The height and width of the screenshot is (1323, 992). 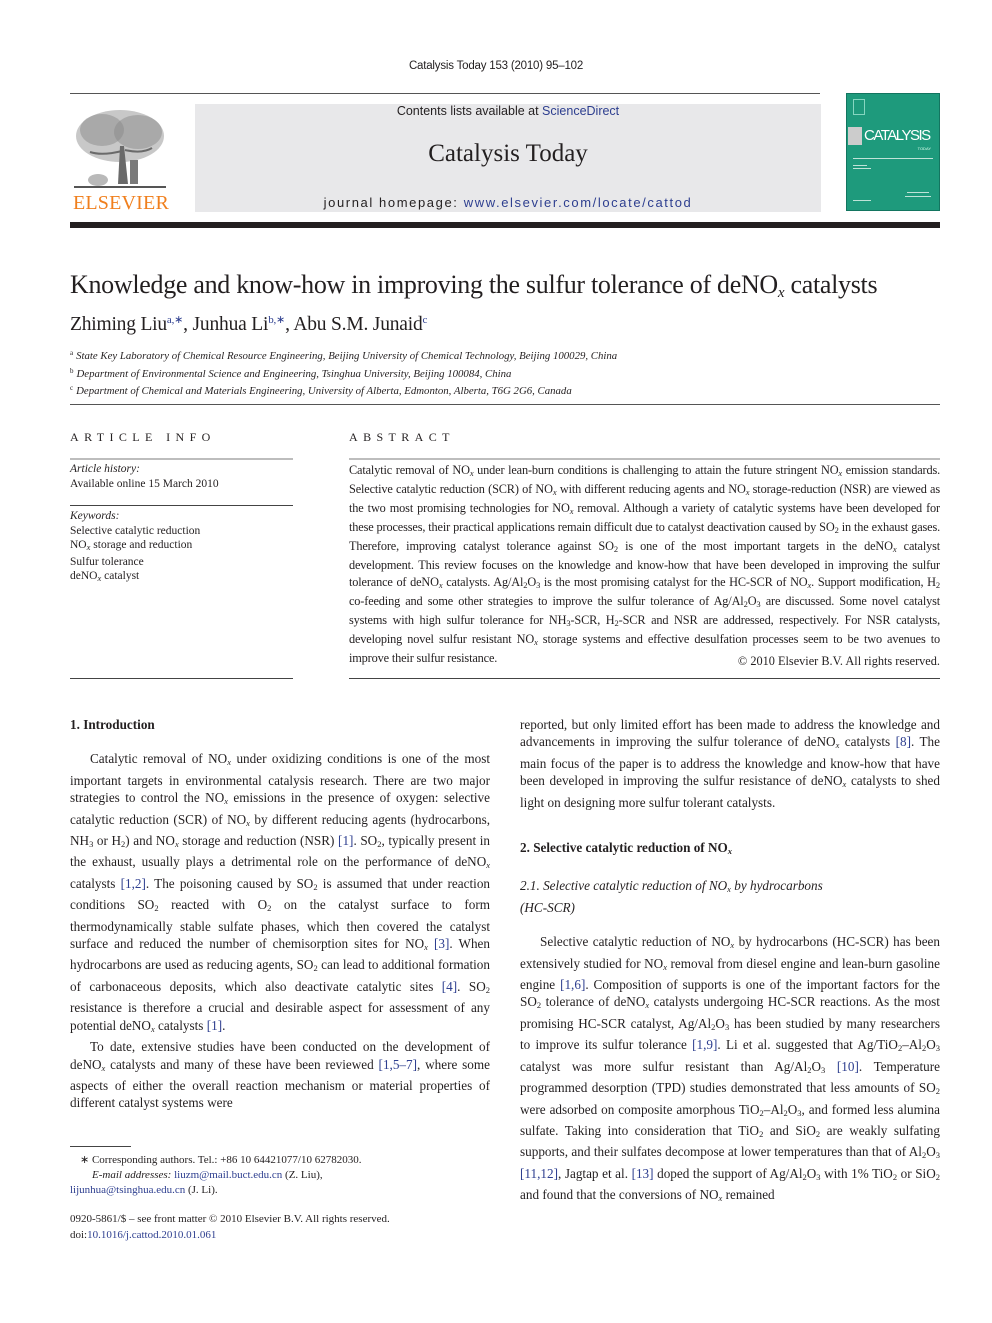 I want to click on doi-line: doi:10.1016/j.cattod.2010.01.061, so click(x=143, y=1235).